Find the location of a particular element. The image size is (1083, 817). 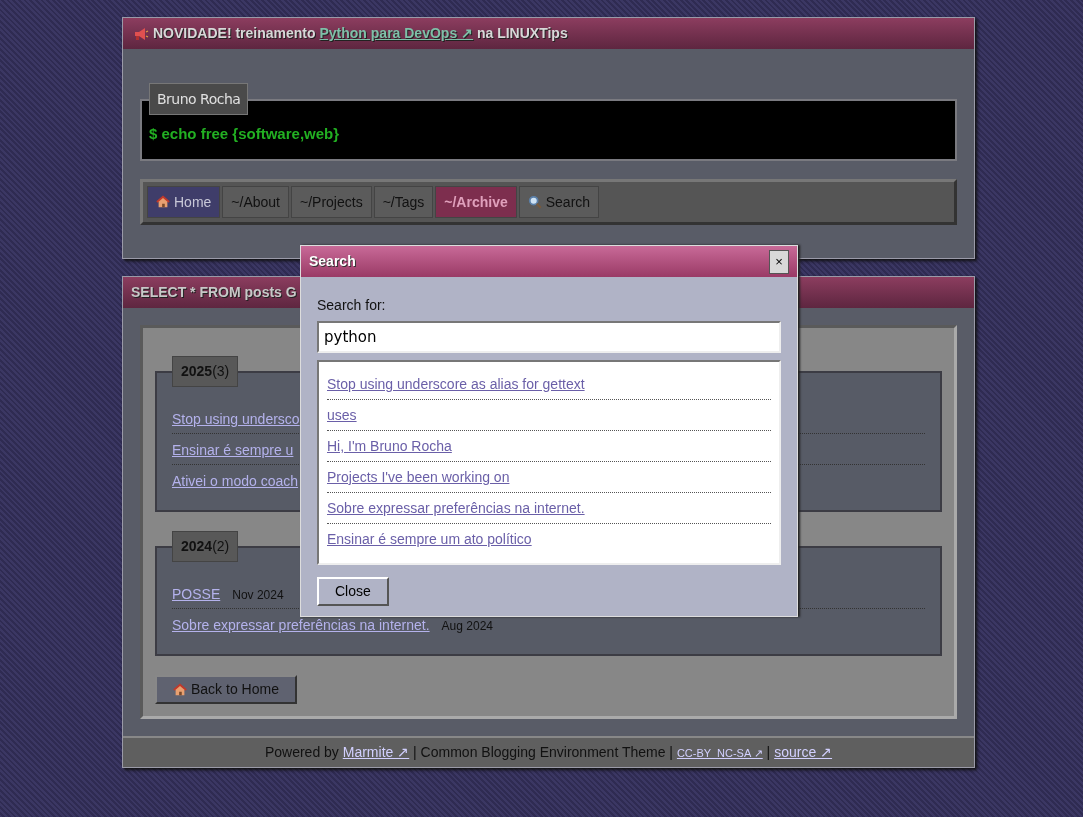

post-link: Sobre expressar preferências na internet. is located at coordinates (301, 625).